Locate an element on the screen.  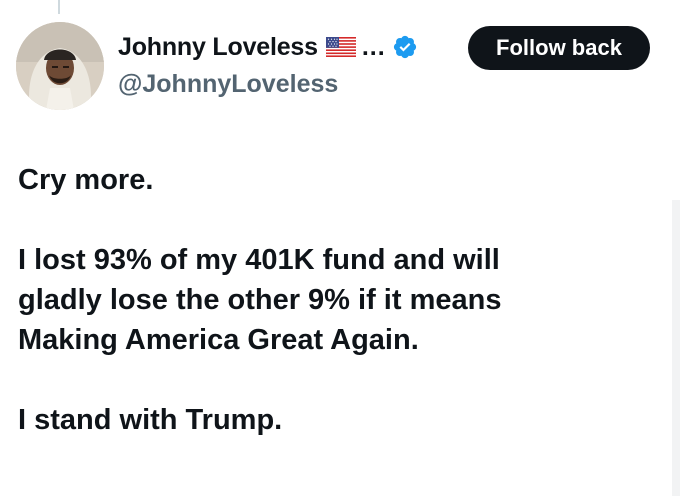
tweet-paragraph-1: Cry more. is located at coordinates (86, 180).